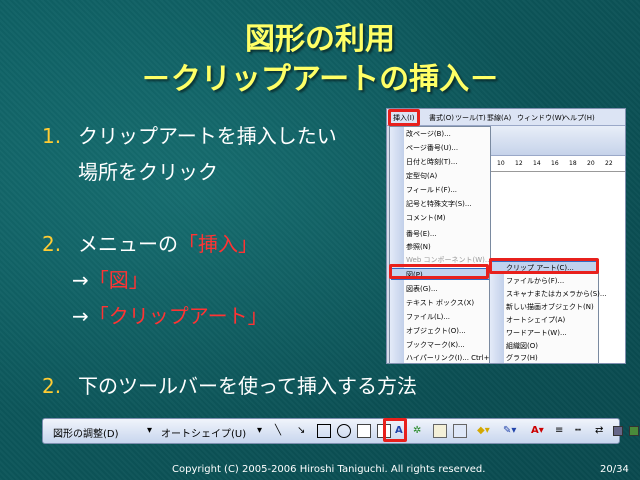 This screenshot has width=640, height=480. Describe the element at coordinates (80, 280) in the screenshot. I see `arrow-1: →` at that location.